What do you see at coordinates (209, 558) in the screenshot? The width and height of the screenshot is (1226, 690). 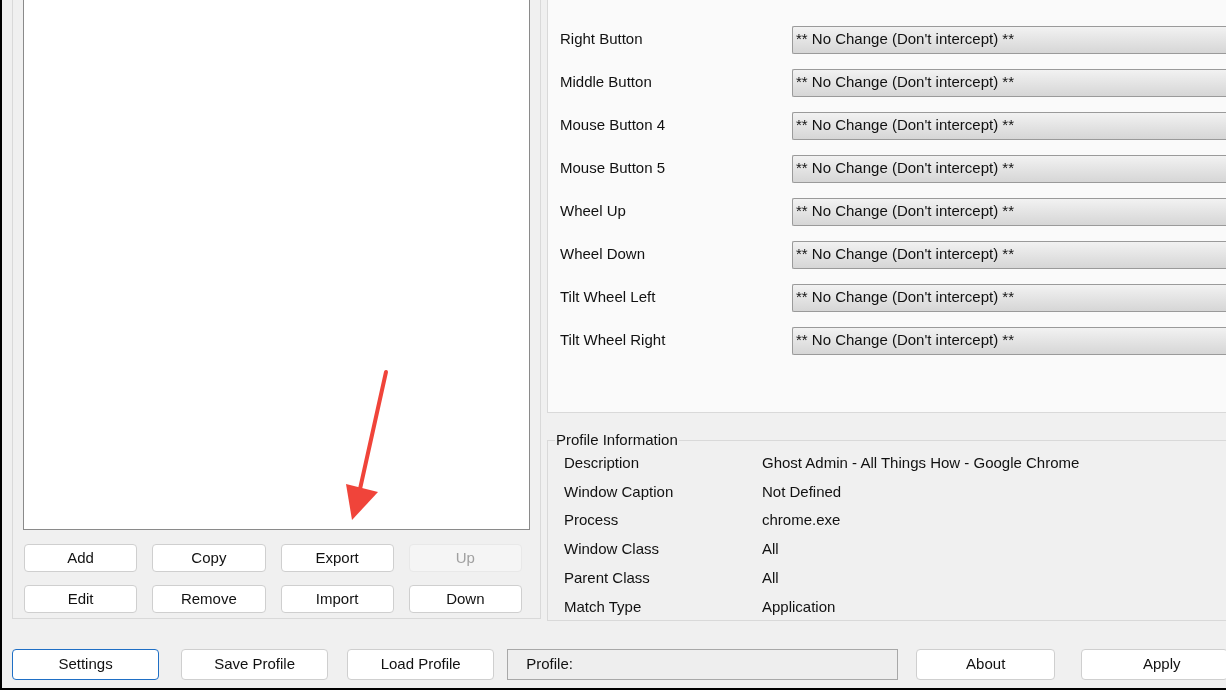 I see `list-button: Copy` at bounding box center [209, 558].